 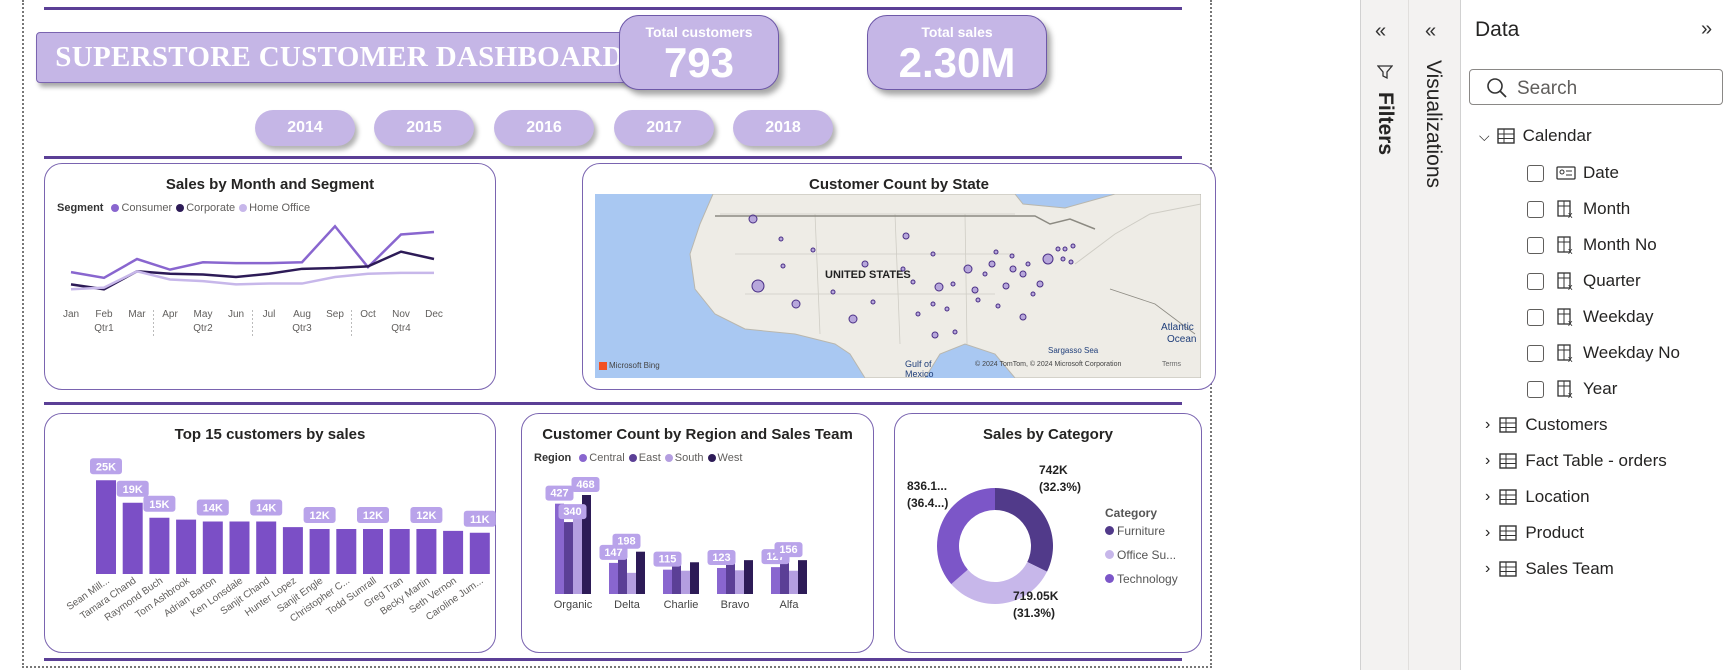 What do you see at coordinates (664, 128) in the screenshot?
I see `year-slicer-2017: 2017` at bounding box center [664, 128].